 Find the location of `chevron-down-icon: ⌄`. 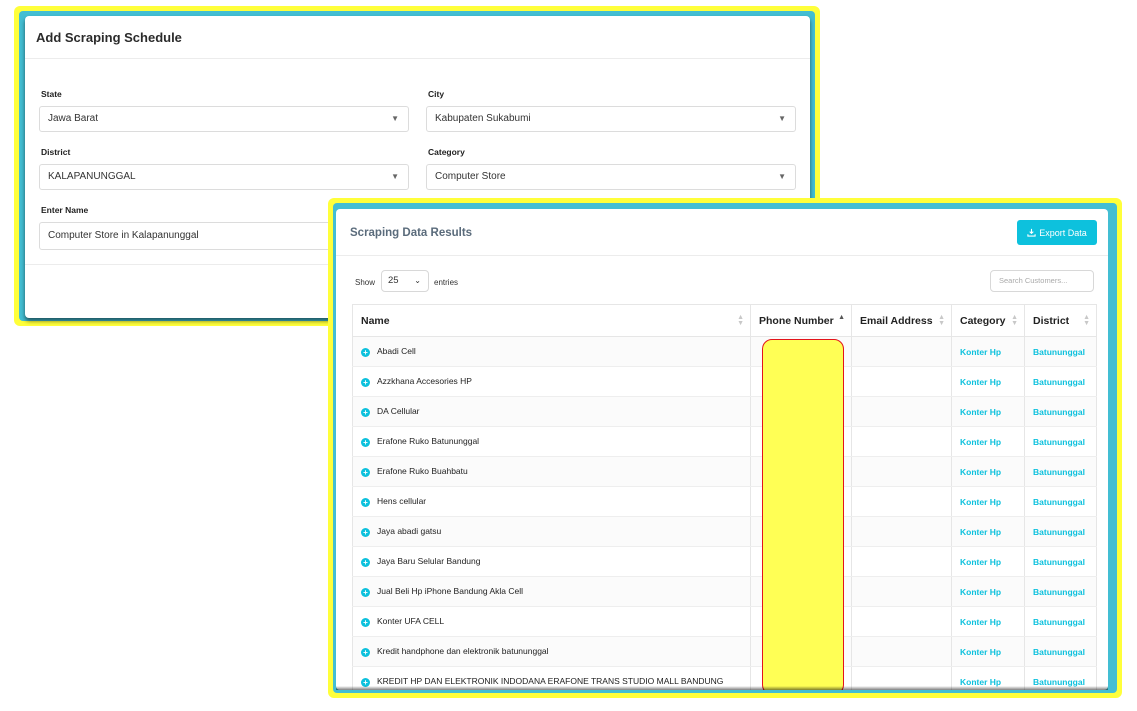

chevron-down-icon: ⌄ is located at coordinates (417, 280).